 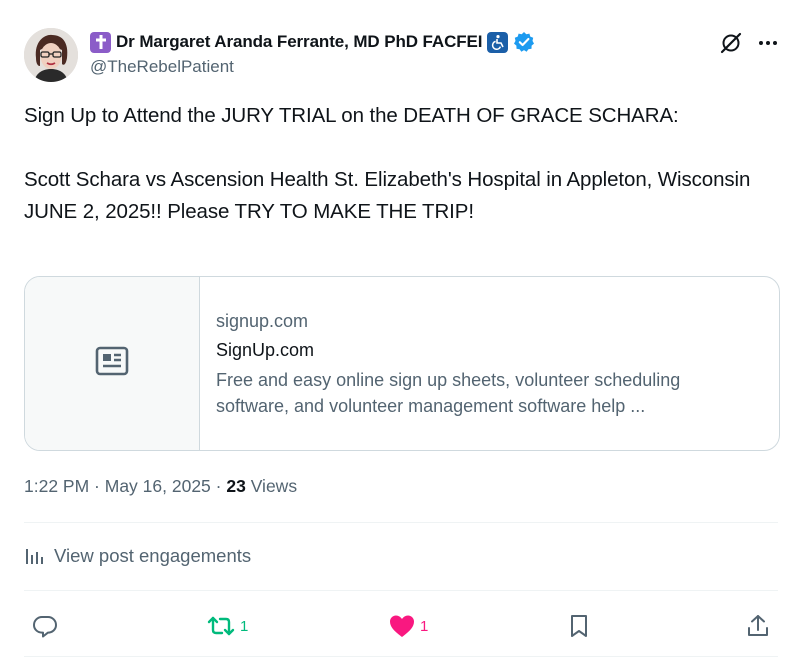 What do you see at coordinates (424, 626) in the screenshot?
I see `like-count: 1` at bounding box center [424, 626].